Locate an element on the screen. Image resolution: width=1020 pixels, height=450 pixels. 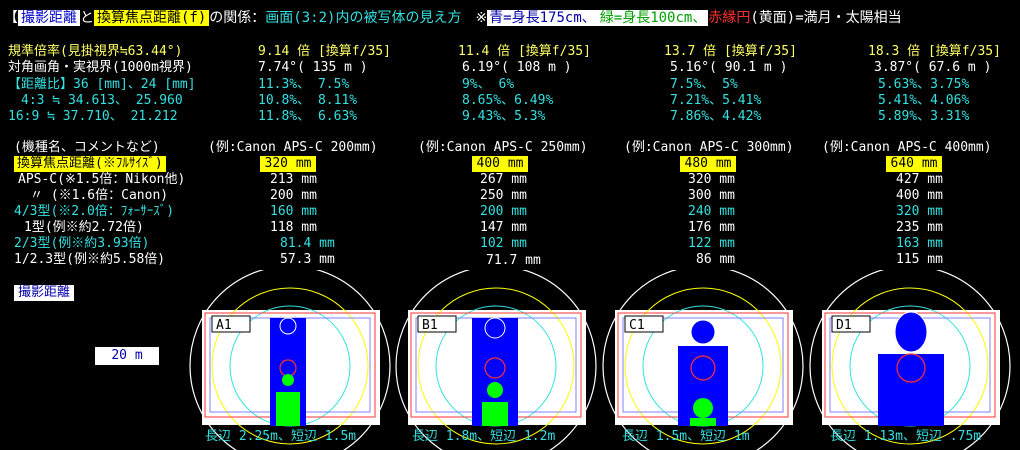
col1-r3: 11.8%、 6.63% is located at coordinates (308, 116).